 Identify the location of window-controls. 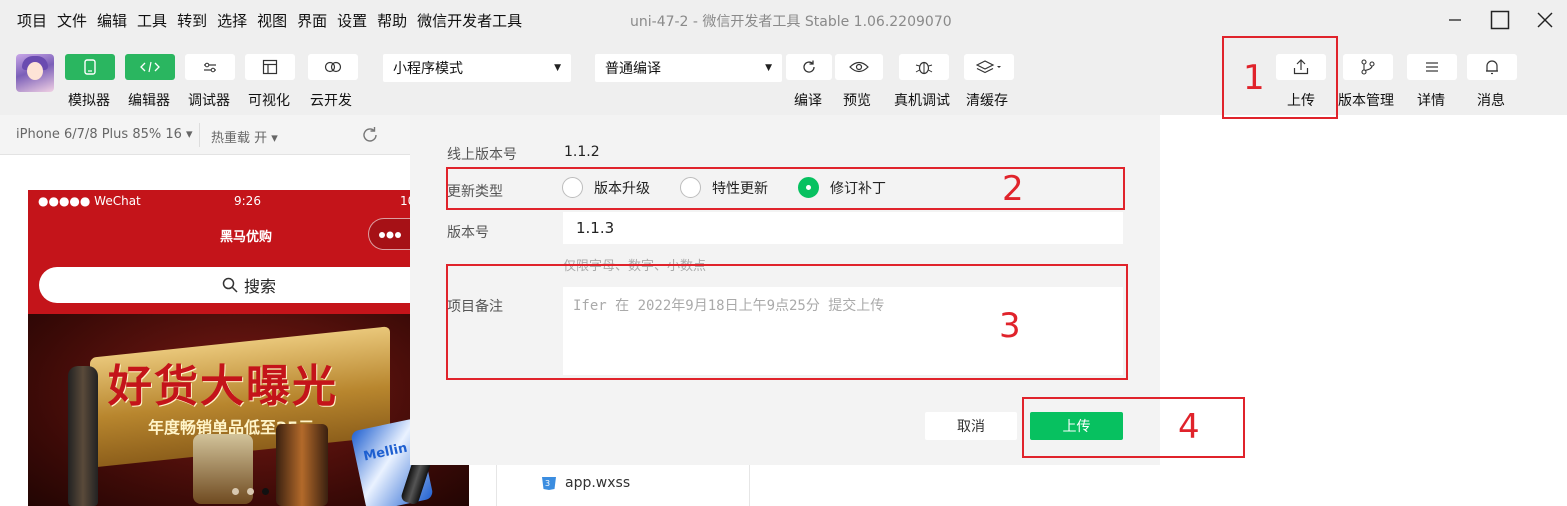
(1499, 20).